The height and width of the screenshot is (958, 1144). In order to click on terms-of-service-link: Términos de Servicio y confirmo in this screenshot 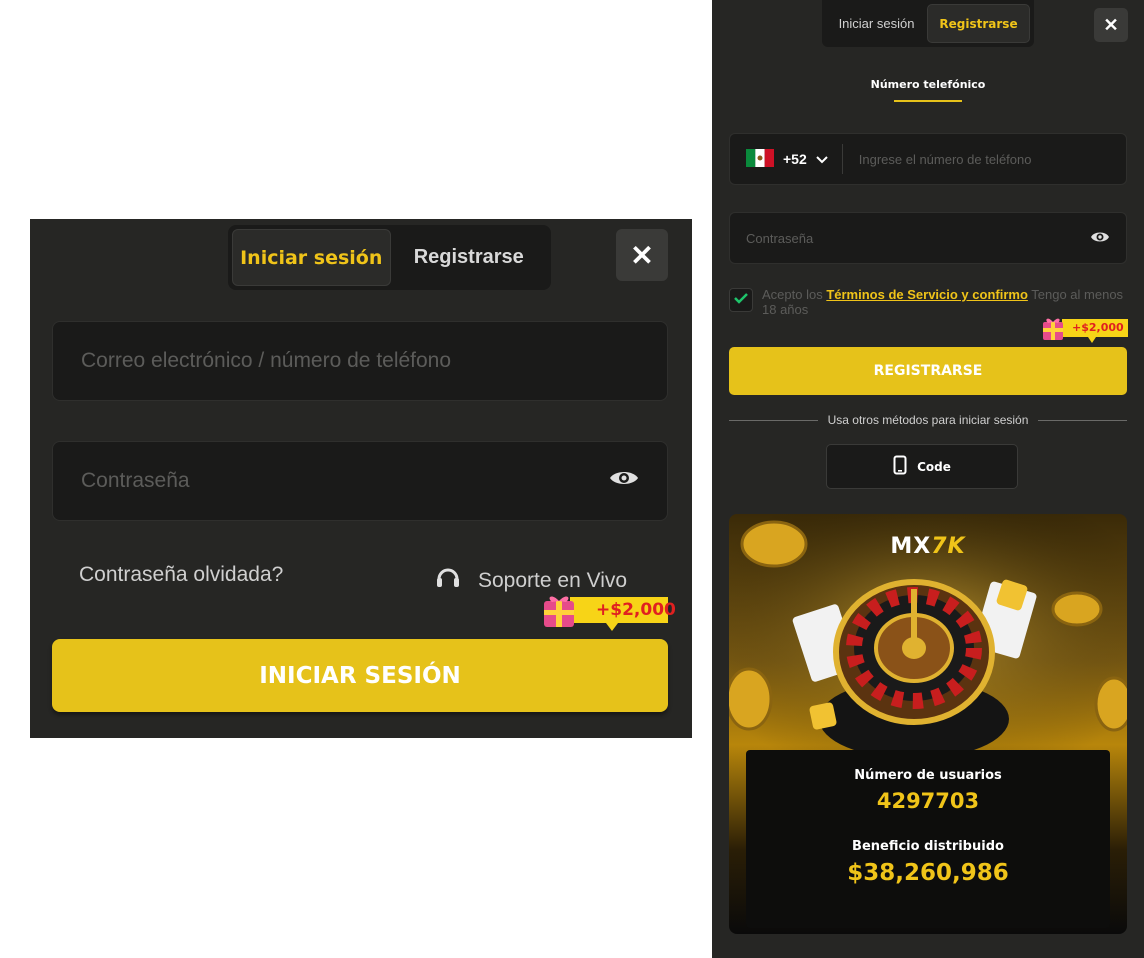, I will do `click(927, 294)`.